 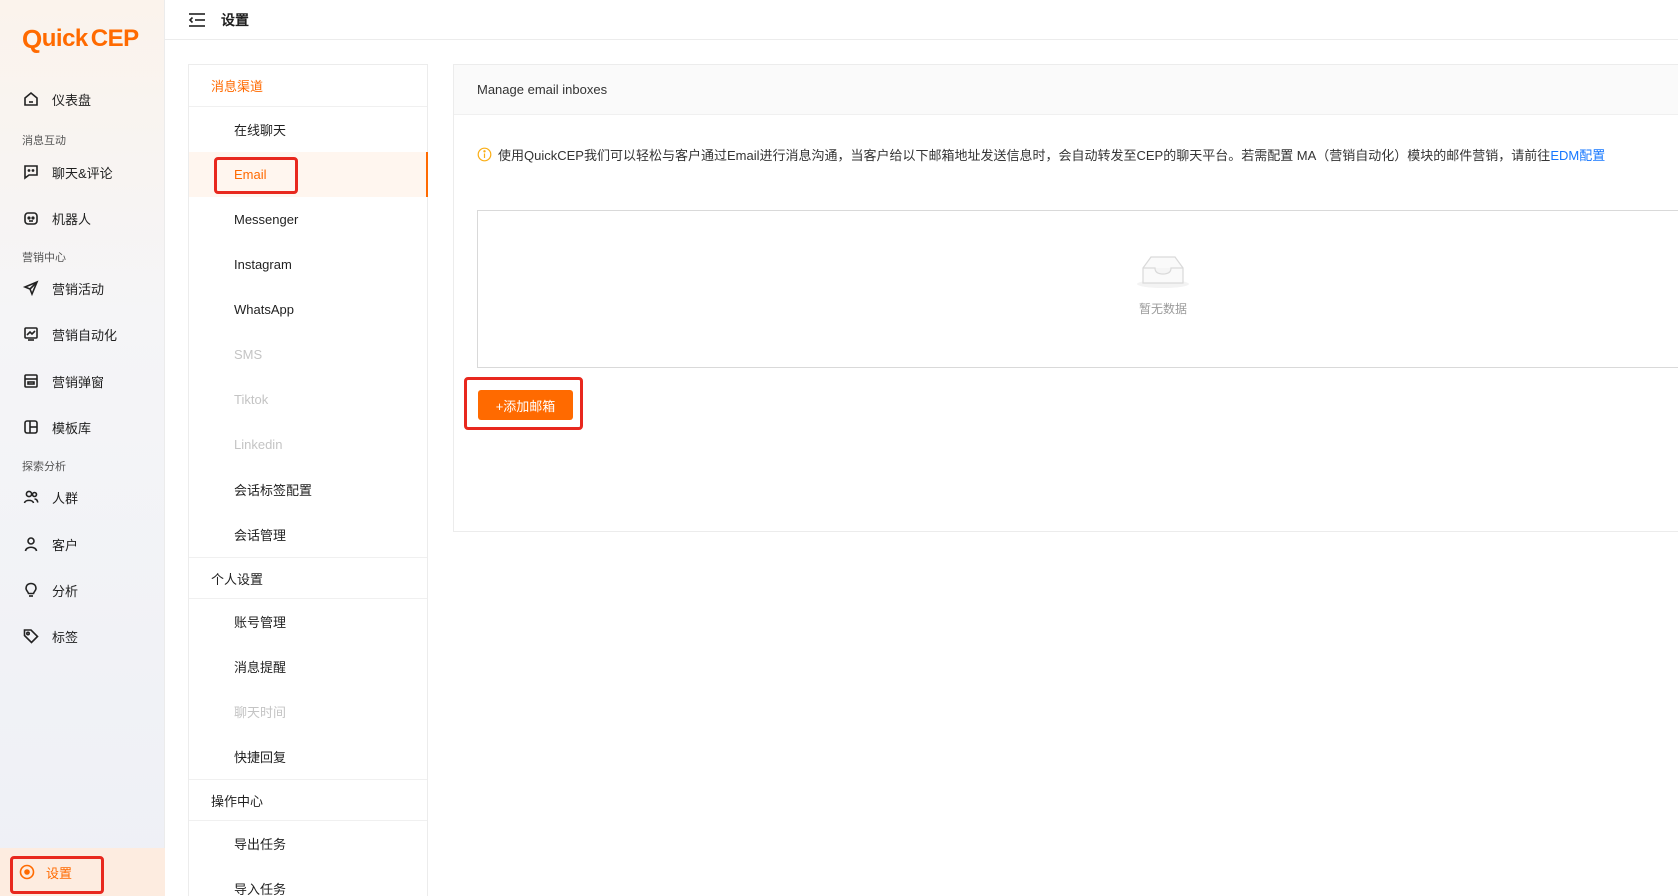 What do you see at coordinates (27, 872) in the screenshot?
I see `settings-icon` at bounding box center [27, 872].